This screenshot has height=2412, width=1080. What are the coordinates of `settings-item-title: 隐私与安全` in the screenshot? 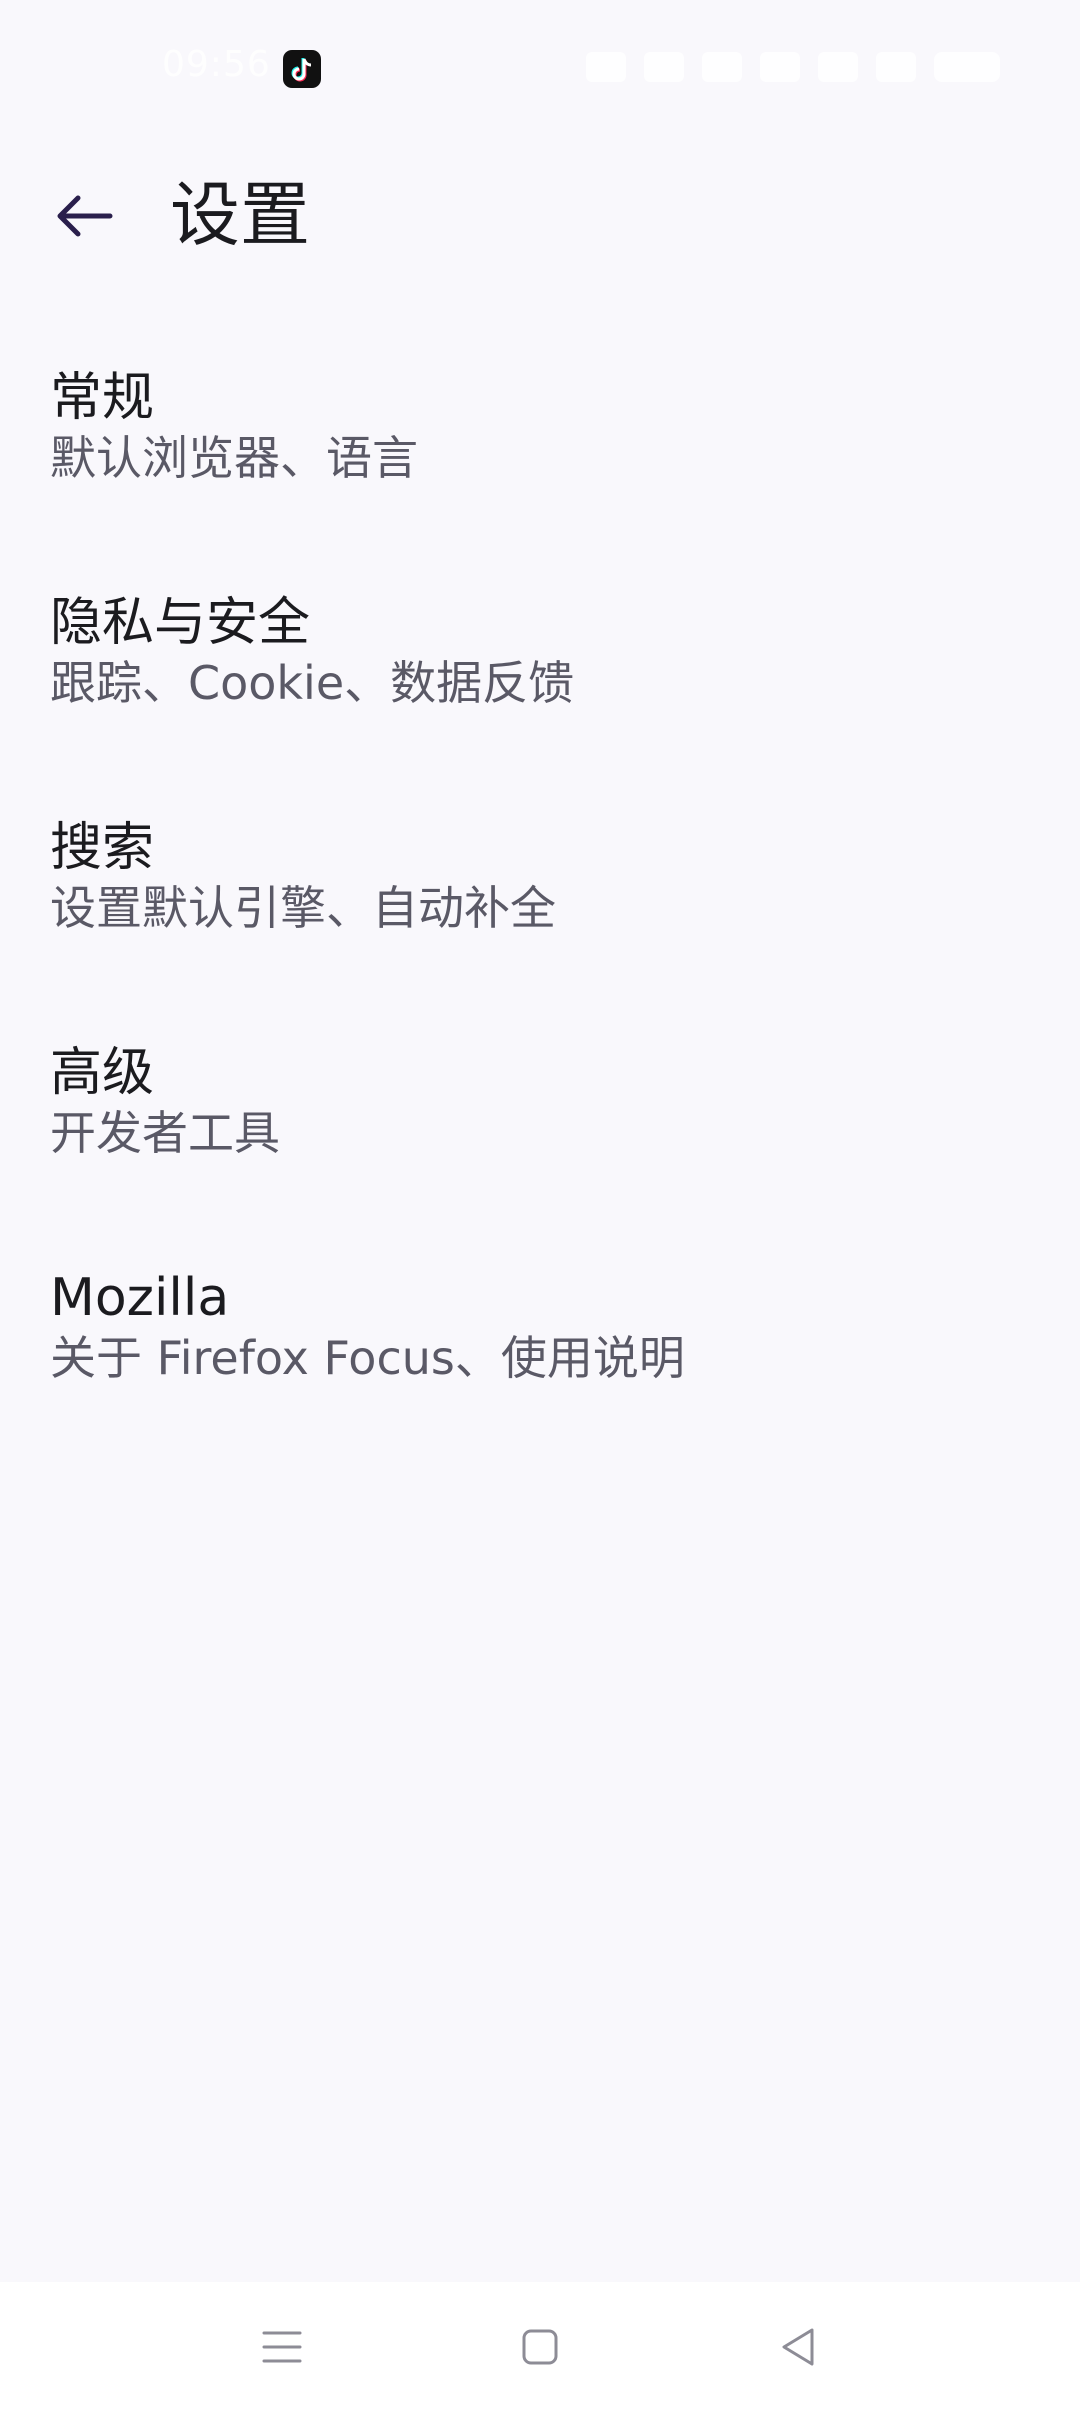 It's located at (180, 623).